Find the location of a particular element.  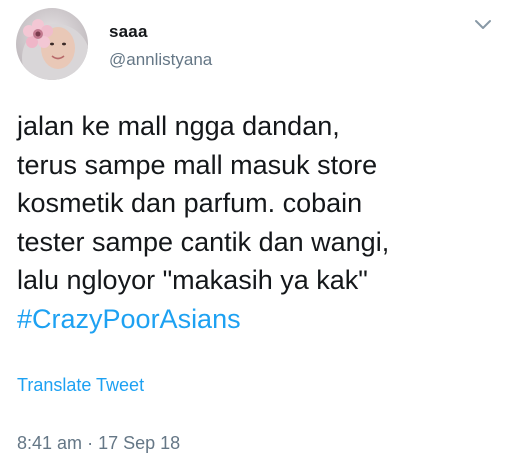

display-name: saaa is located at coordinates (128, 32).